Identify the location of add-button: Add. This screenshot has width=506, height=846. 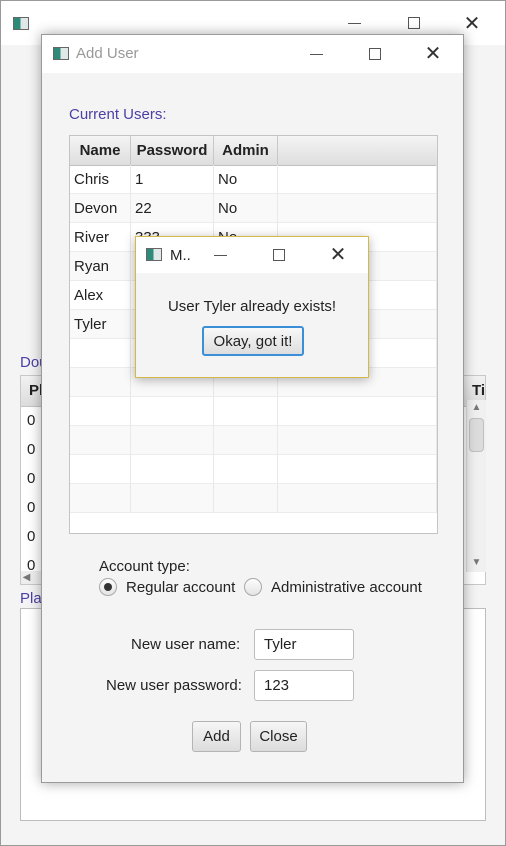
(216, 736).